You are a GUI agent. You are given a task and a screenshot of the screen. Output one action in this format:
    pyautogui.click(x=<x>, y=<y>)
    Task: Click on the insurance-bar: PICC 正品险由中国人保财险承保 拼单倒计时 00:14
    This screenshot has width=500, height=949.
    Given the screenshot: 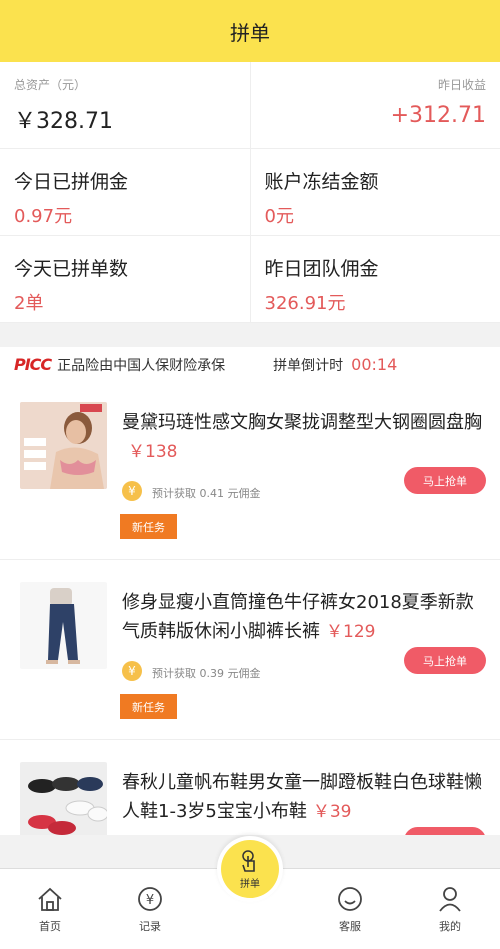 What is the action you would take?
    pyautogui.click(x=250, y=365)
    